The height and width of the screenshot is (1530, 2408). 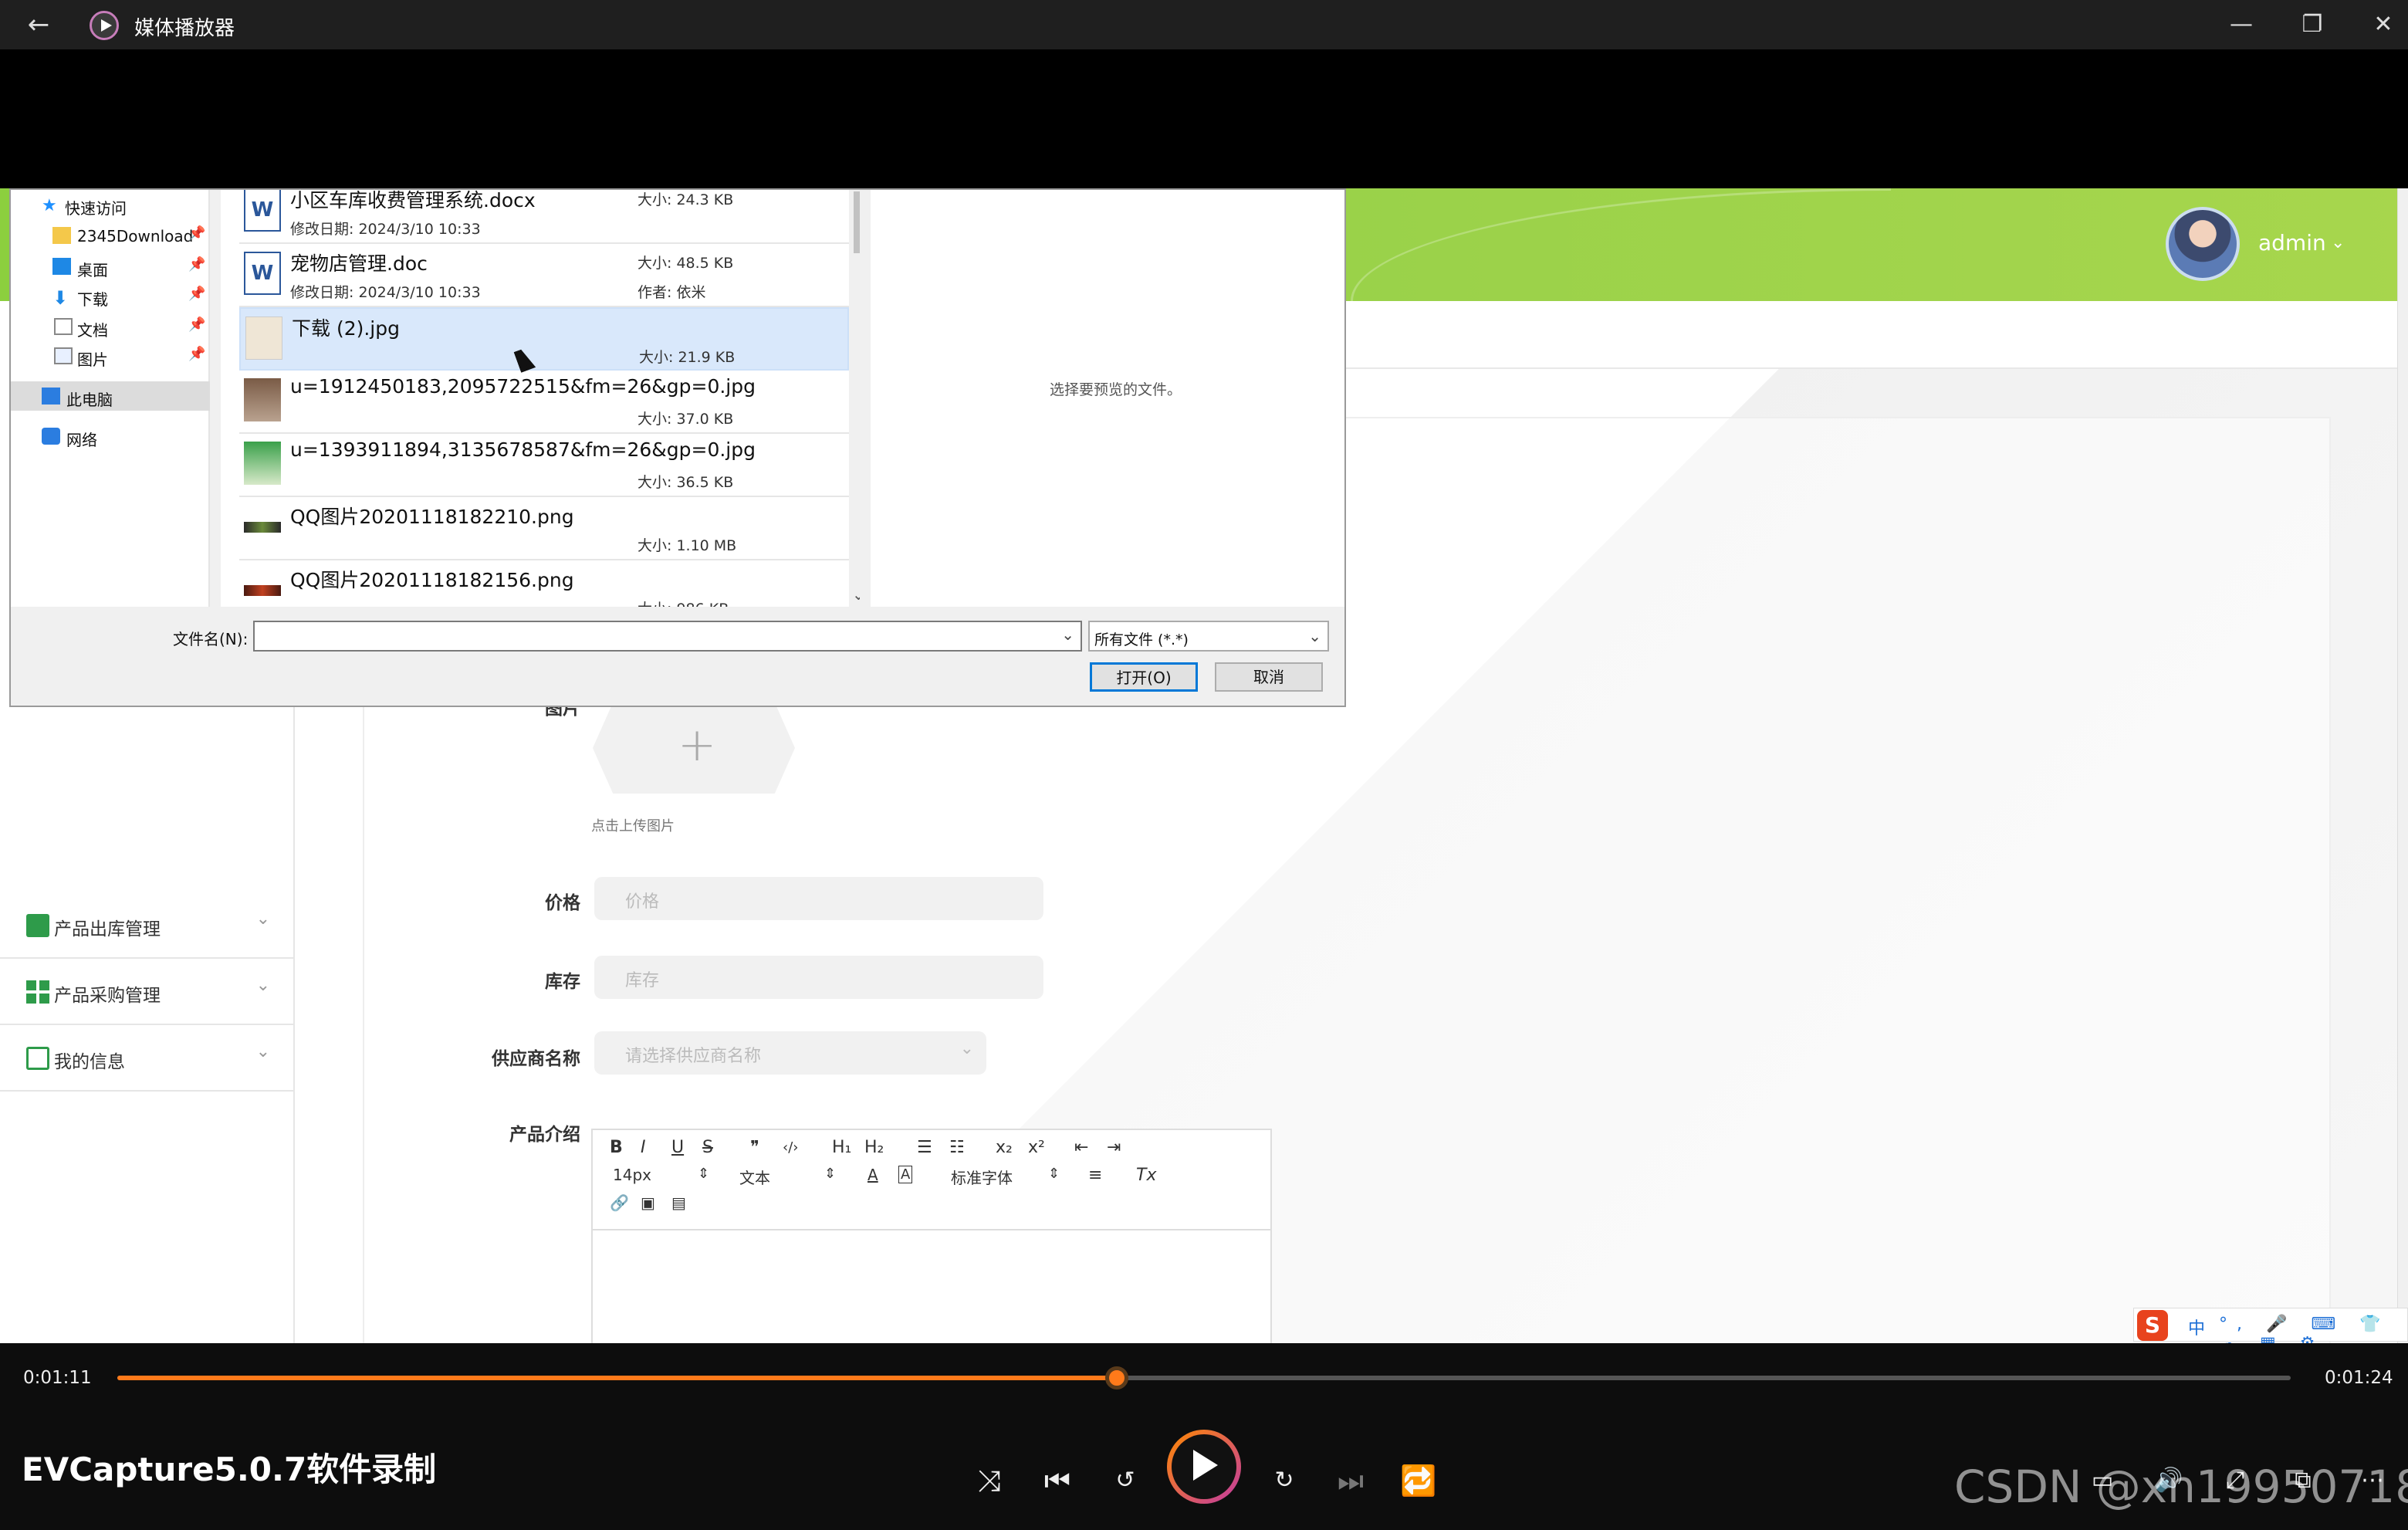 What do you see at coordinates (111, 204) in the screenshot?
I see `nav-quick-access: ★ 快速访问` at bounding box center [111, 204].